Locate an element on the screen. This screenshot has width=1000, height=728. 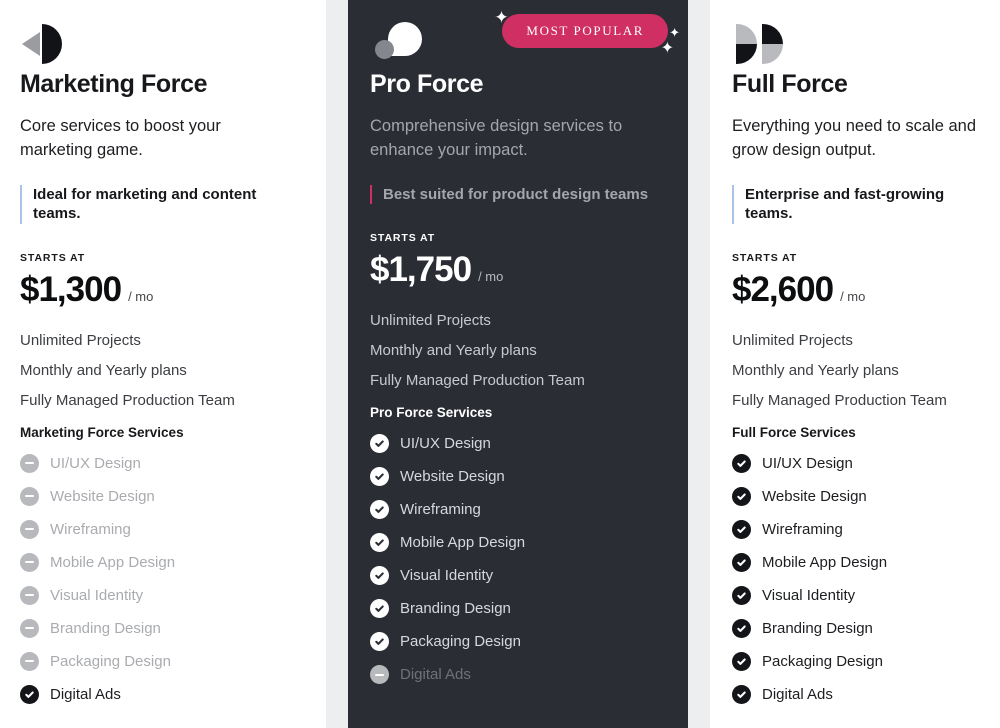
plan-price: $1,300 is located at coordinates (71, 289).